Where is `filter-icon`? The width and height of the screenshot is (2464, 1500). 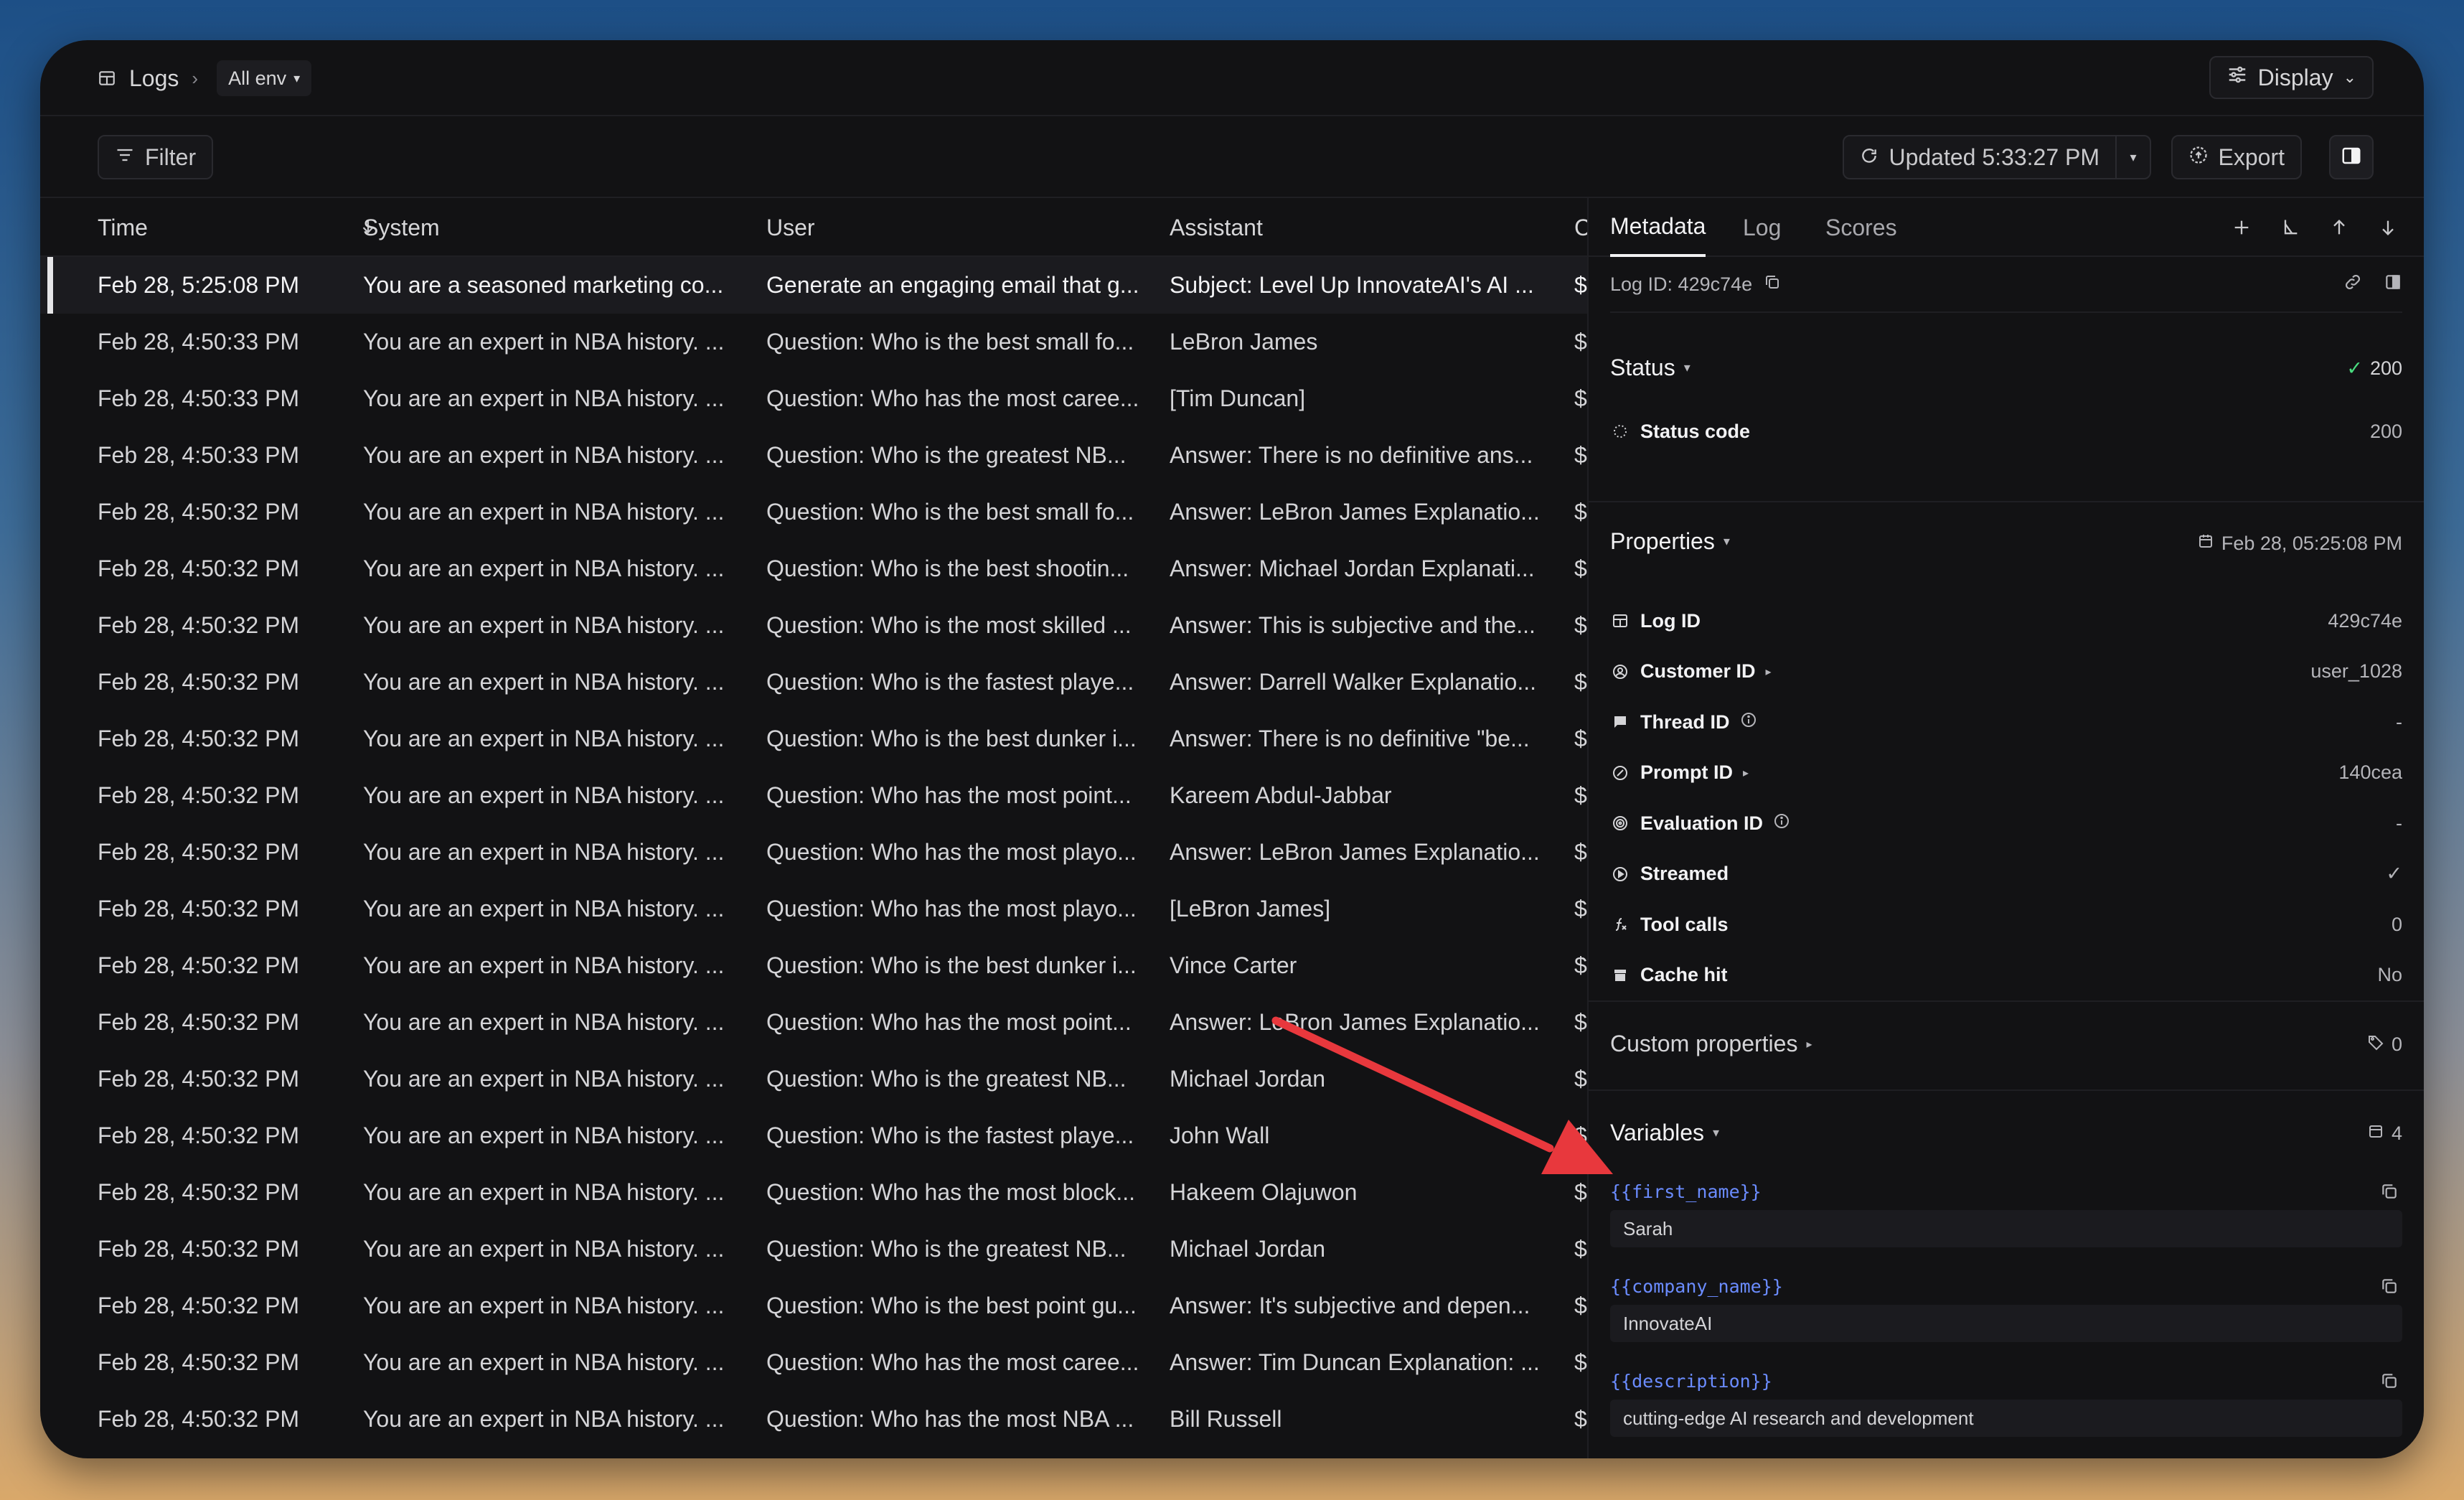
filter-icon is located at coordinates (125, 157).